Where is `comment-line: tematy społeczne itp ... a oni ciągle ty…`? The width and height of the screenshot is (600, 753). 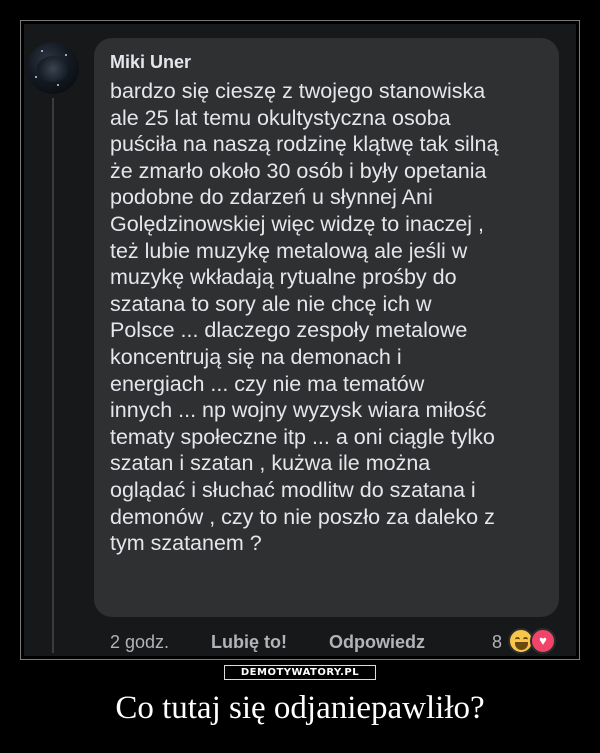 comment-line: tematy społeczne itp ... a oni ciągle ty… is located at coordinates (302, 436).